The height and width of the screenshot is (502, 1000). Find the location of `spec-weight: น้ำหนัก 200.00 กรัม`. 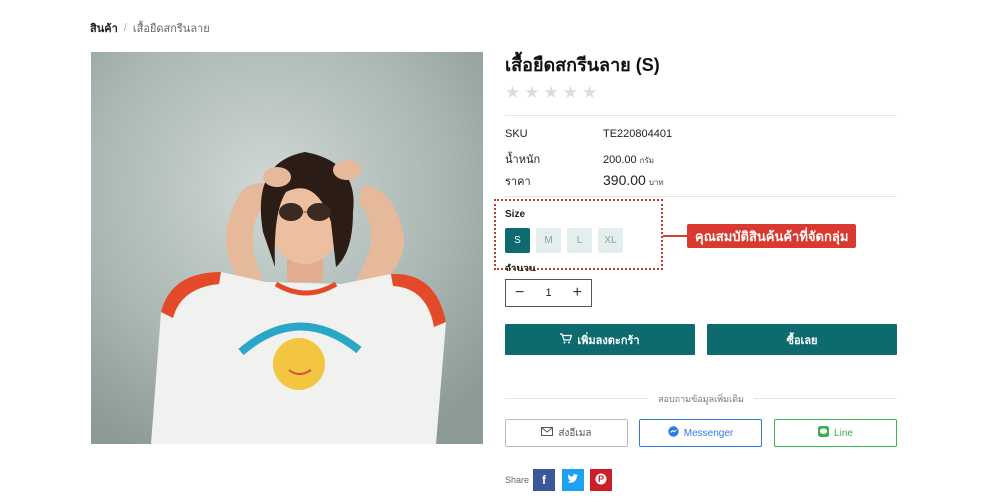

spec-weight: น้ำหนัก 200.00 กรัม is located at coordinates (579, 159).